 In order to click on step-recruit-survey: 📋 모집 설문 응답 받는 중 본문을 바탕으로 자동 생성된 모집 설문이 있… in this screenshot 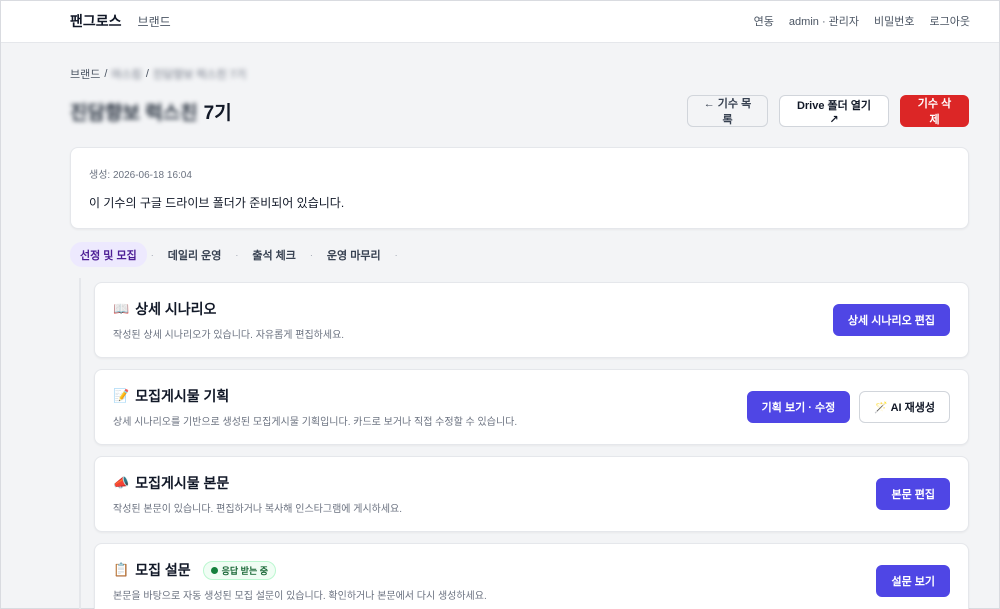, I will do `click(531, 576)`.